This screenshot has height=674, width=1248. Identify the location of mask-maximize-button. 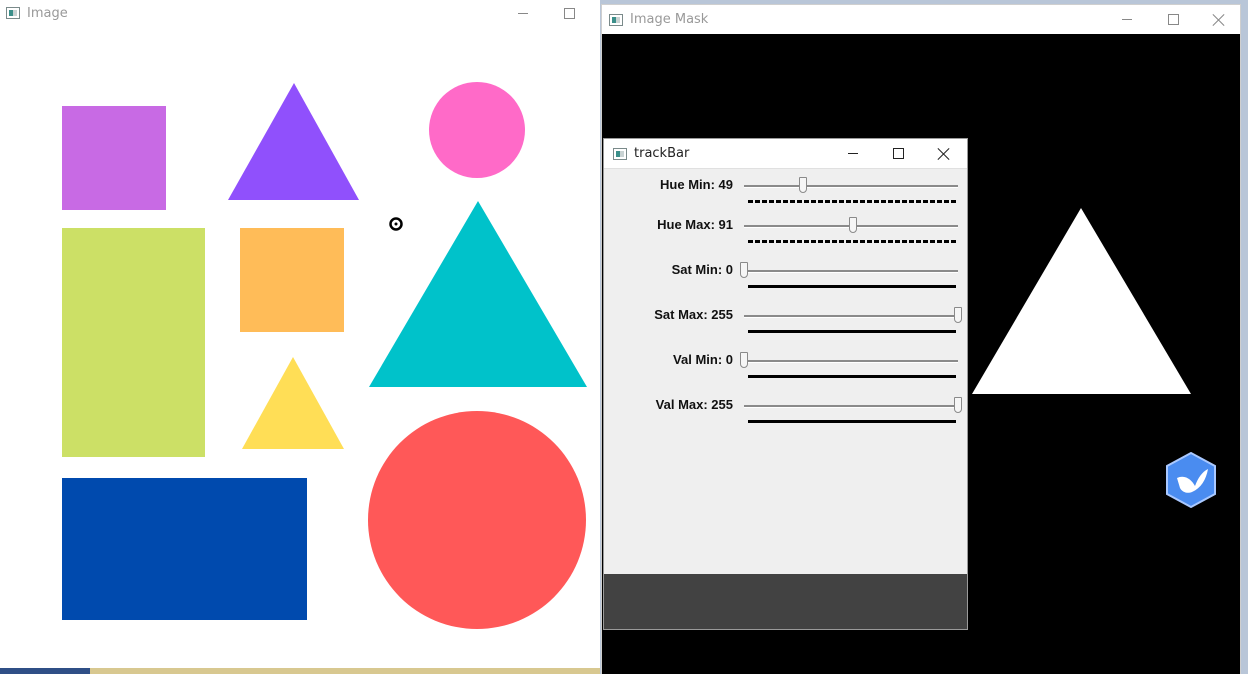
(1173, 19).